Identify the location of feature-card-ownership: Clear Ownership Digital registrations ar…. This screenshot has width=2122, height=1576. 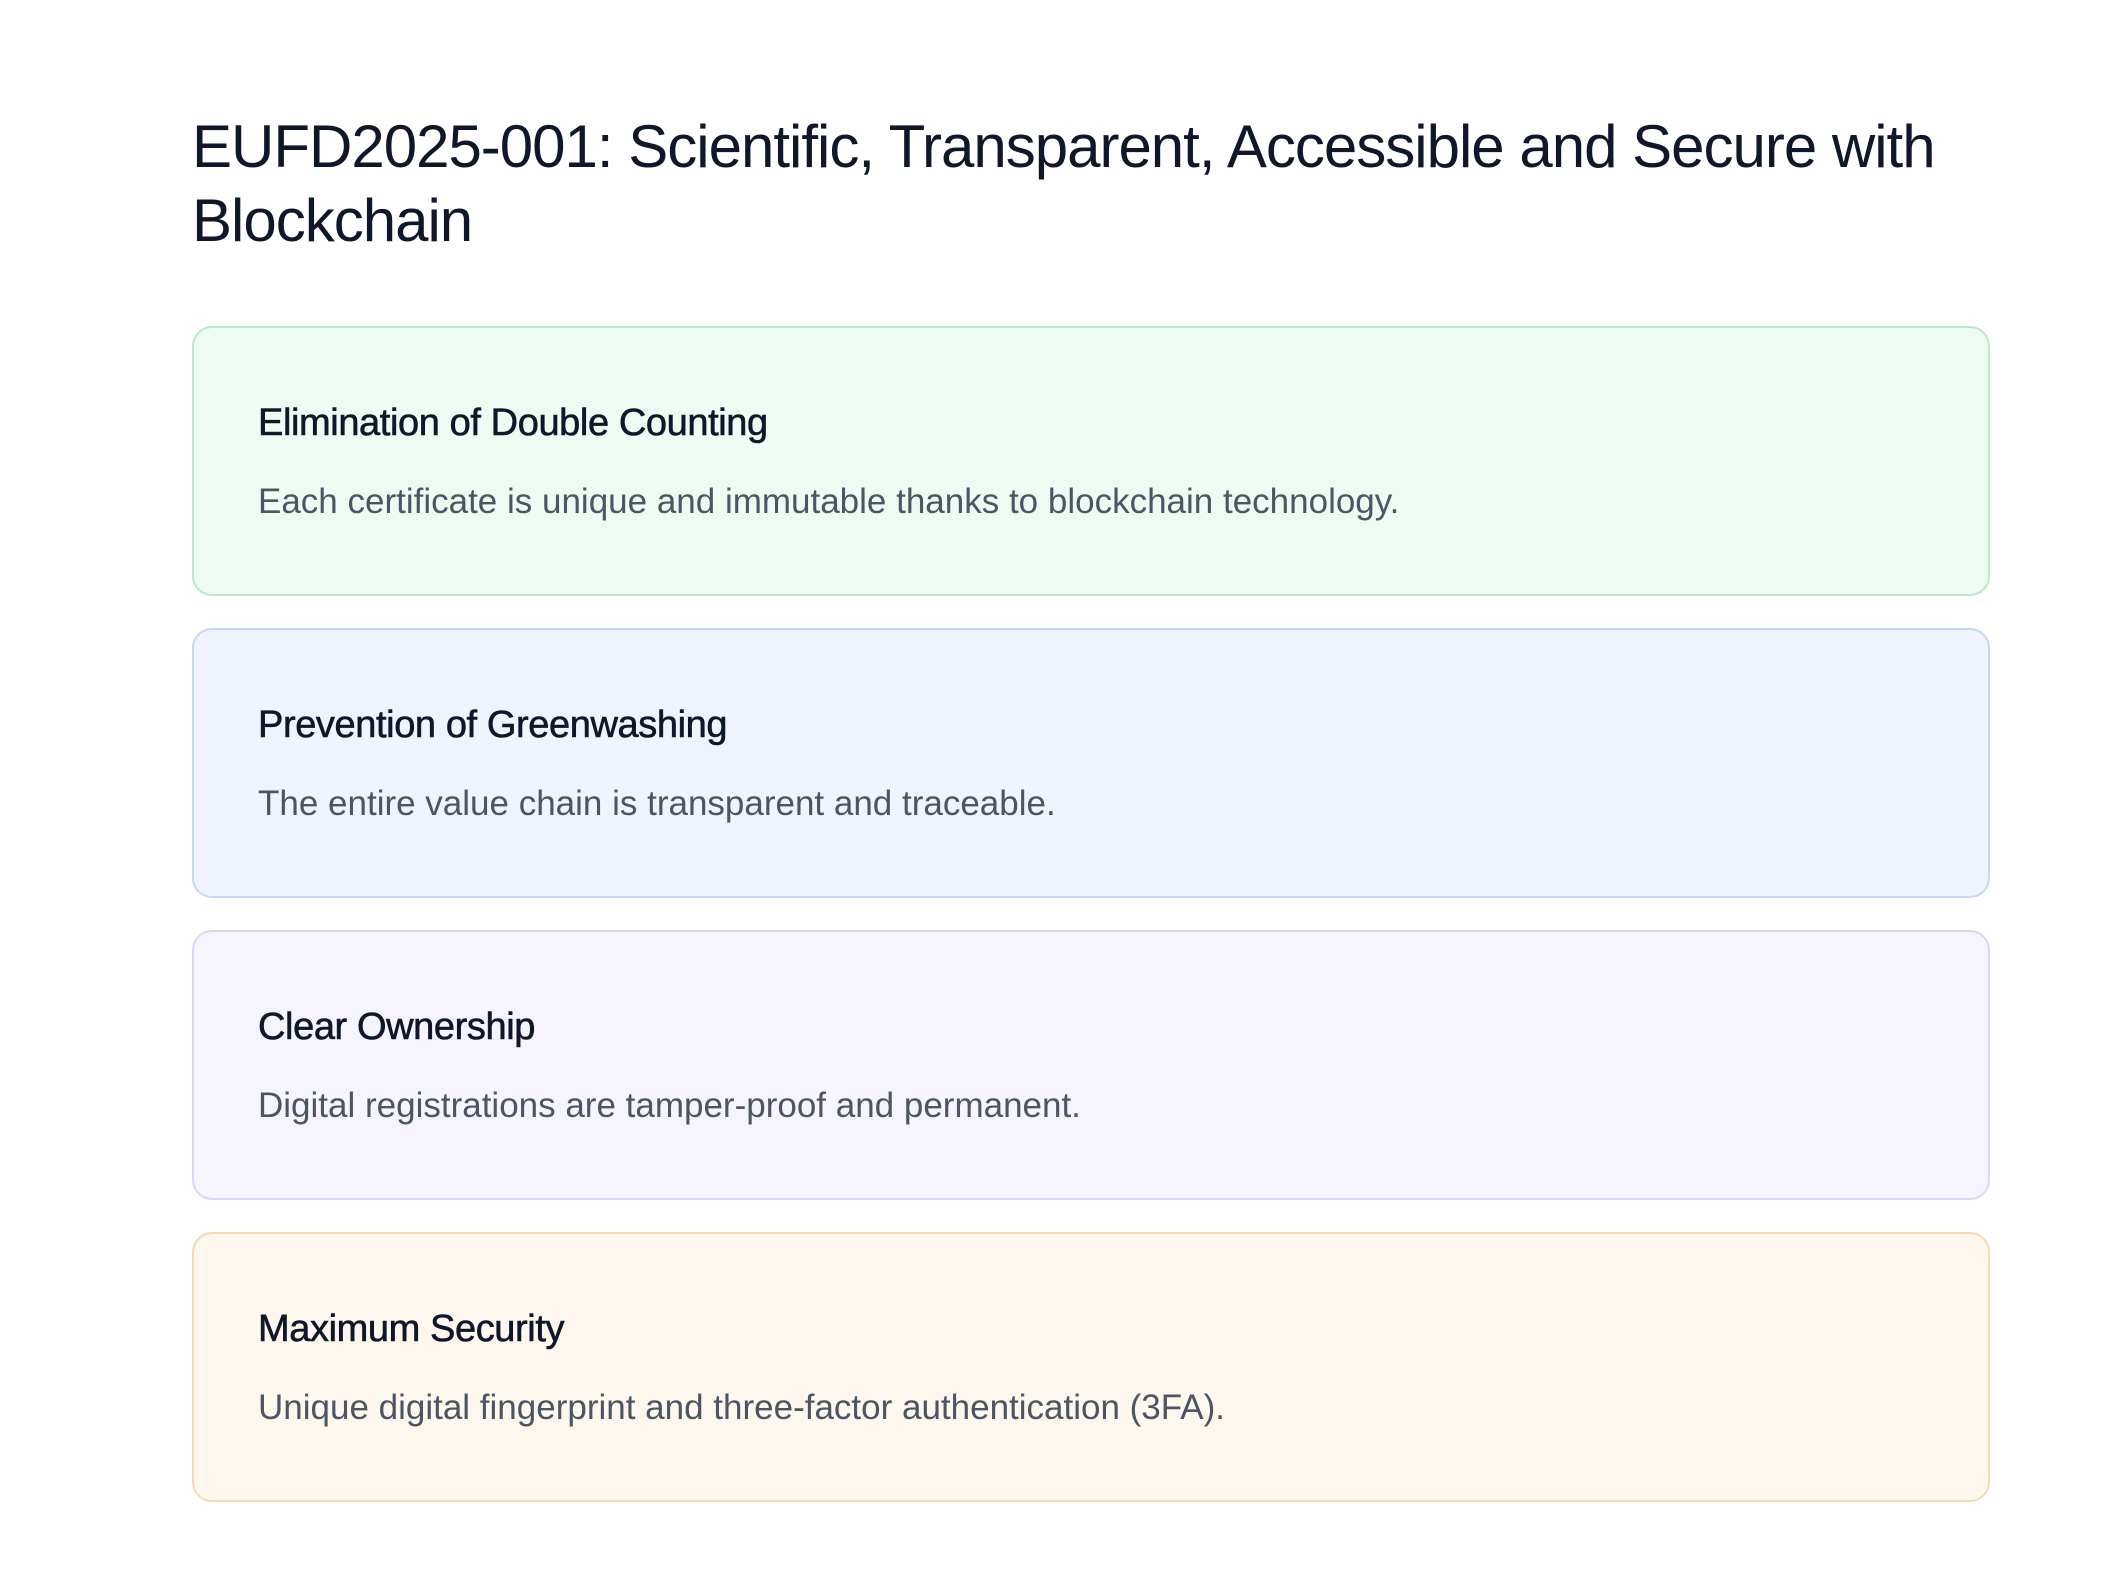
(1091, 1065).